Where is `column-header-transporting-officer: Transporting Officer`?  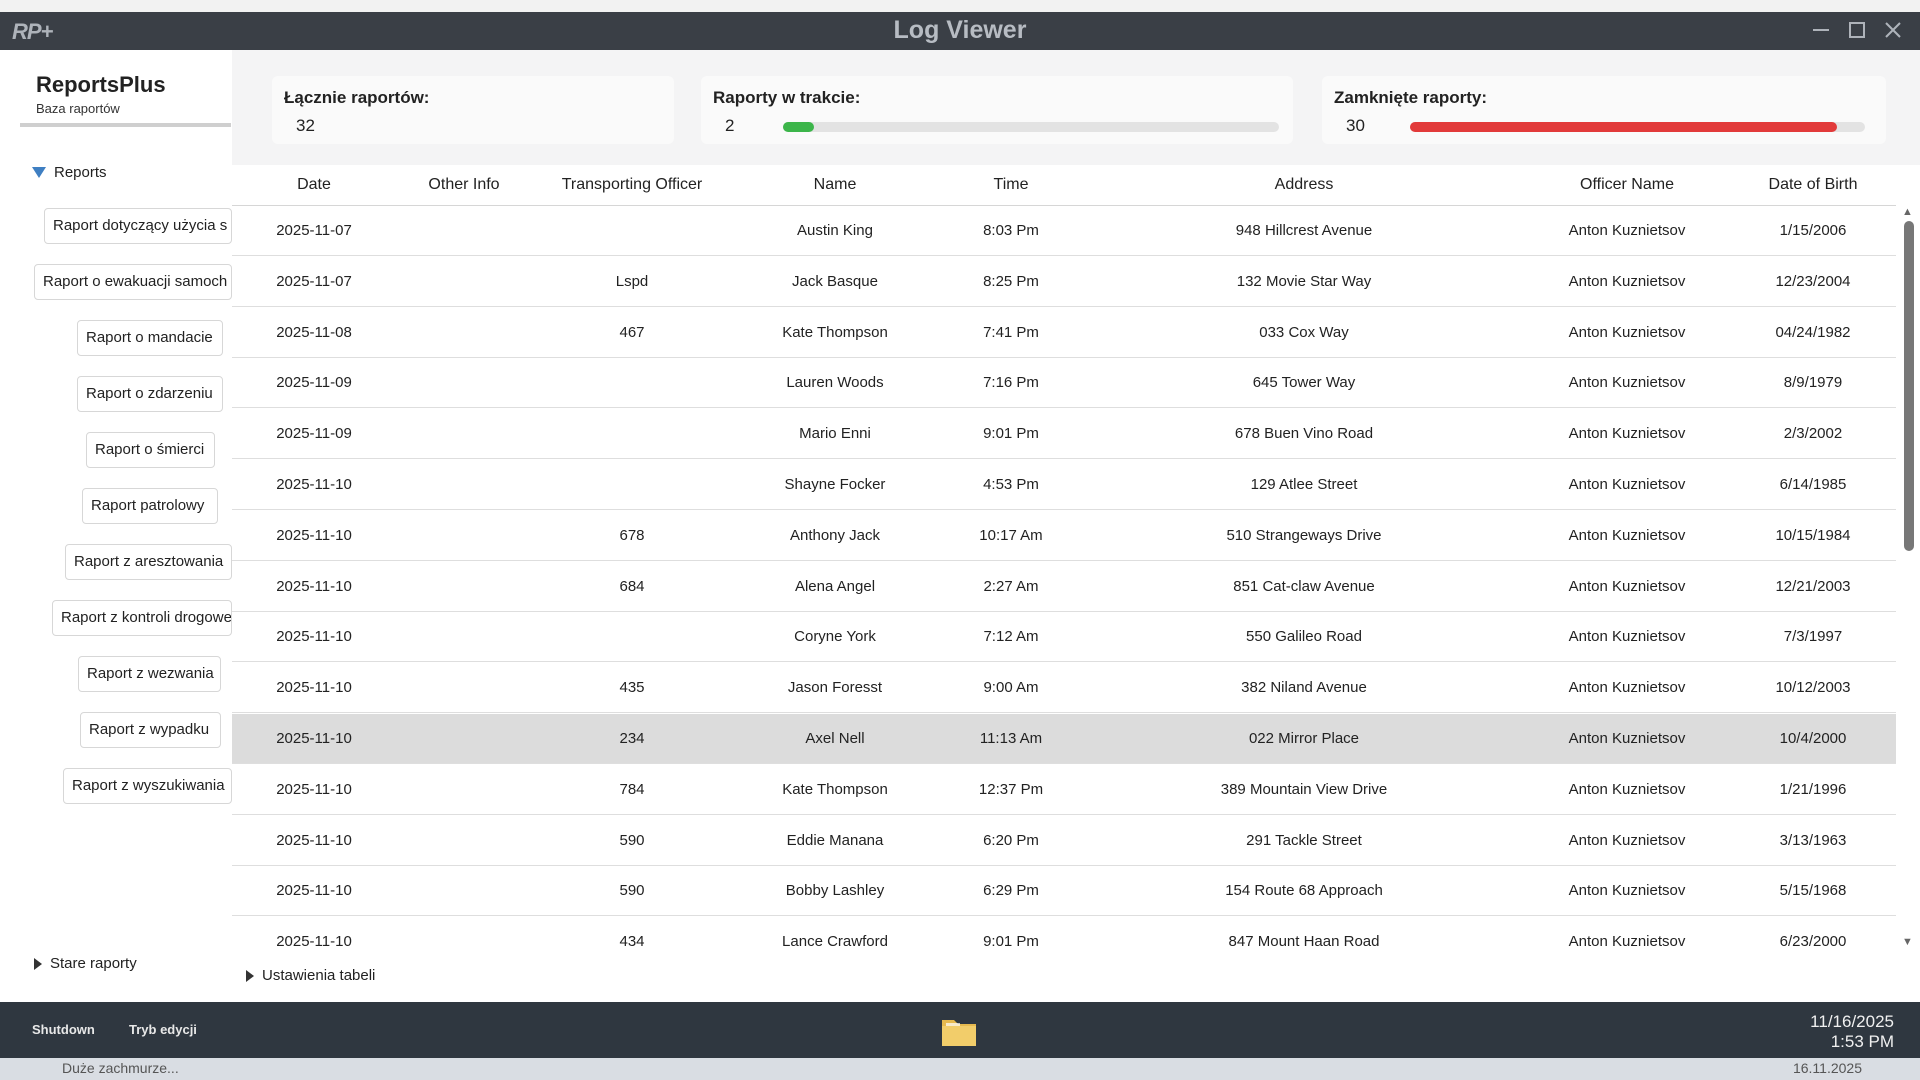 column-header-transporting-officer: Transporting Officer is located at coordinates (632, 185).